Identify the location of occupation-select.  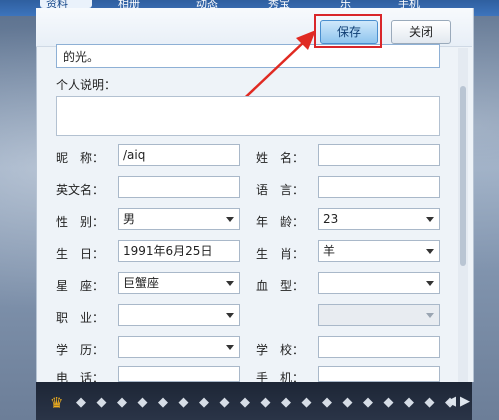
(179, 315).